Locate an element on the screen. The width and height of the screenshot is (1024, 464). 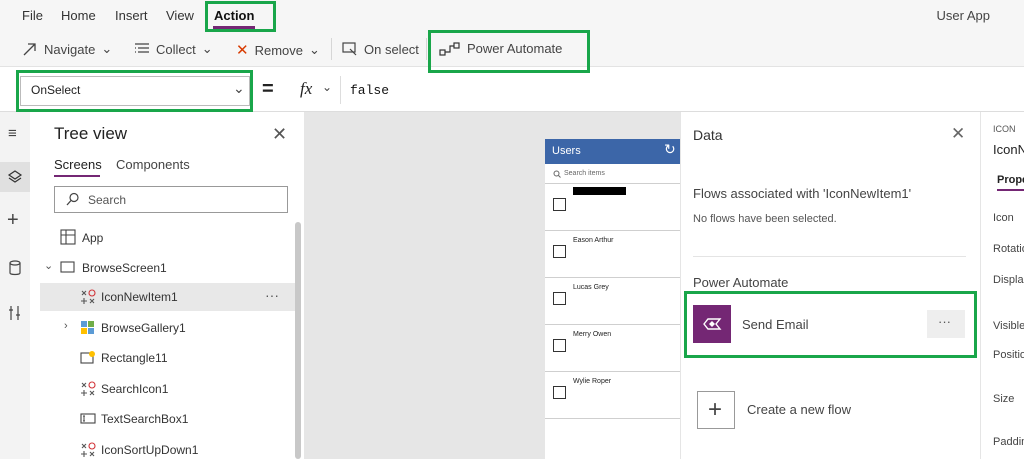
menu-file: File is located at coordinates (32, 15).